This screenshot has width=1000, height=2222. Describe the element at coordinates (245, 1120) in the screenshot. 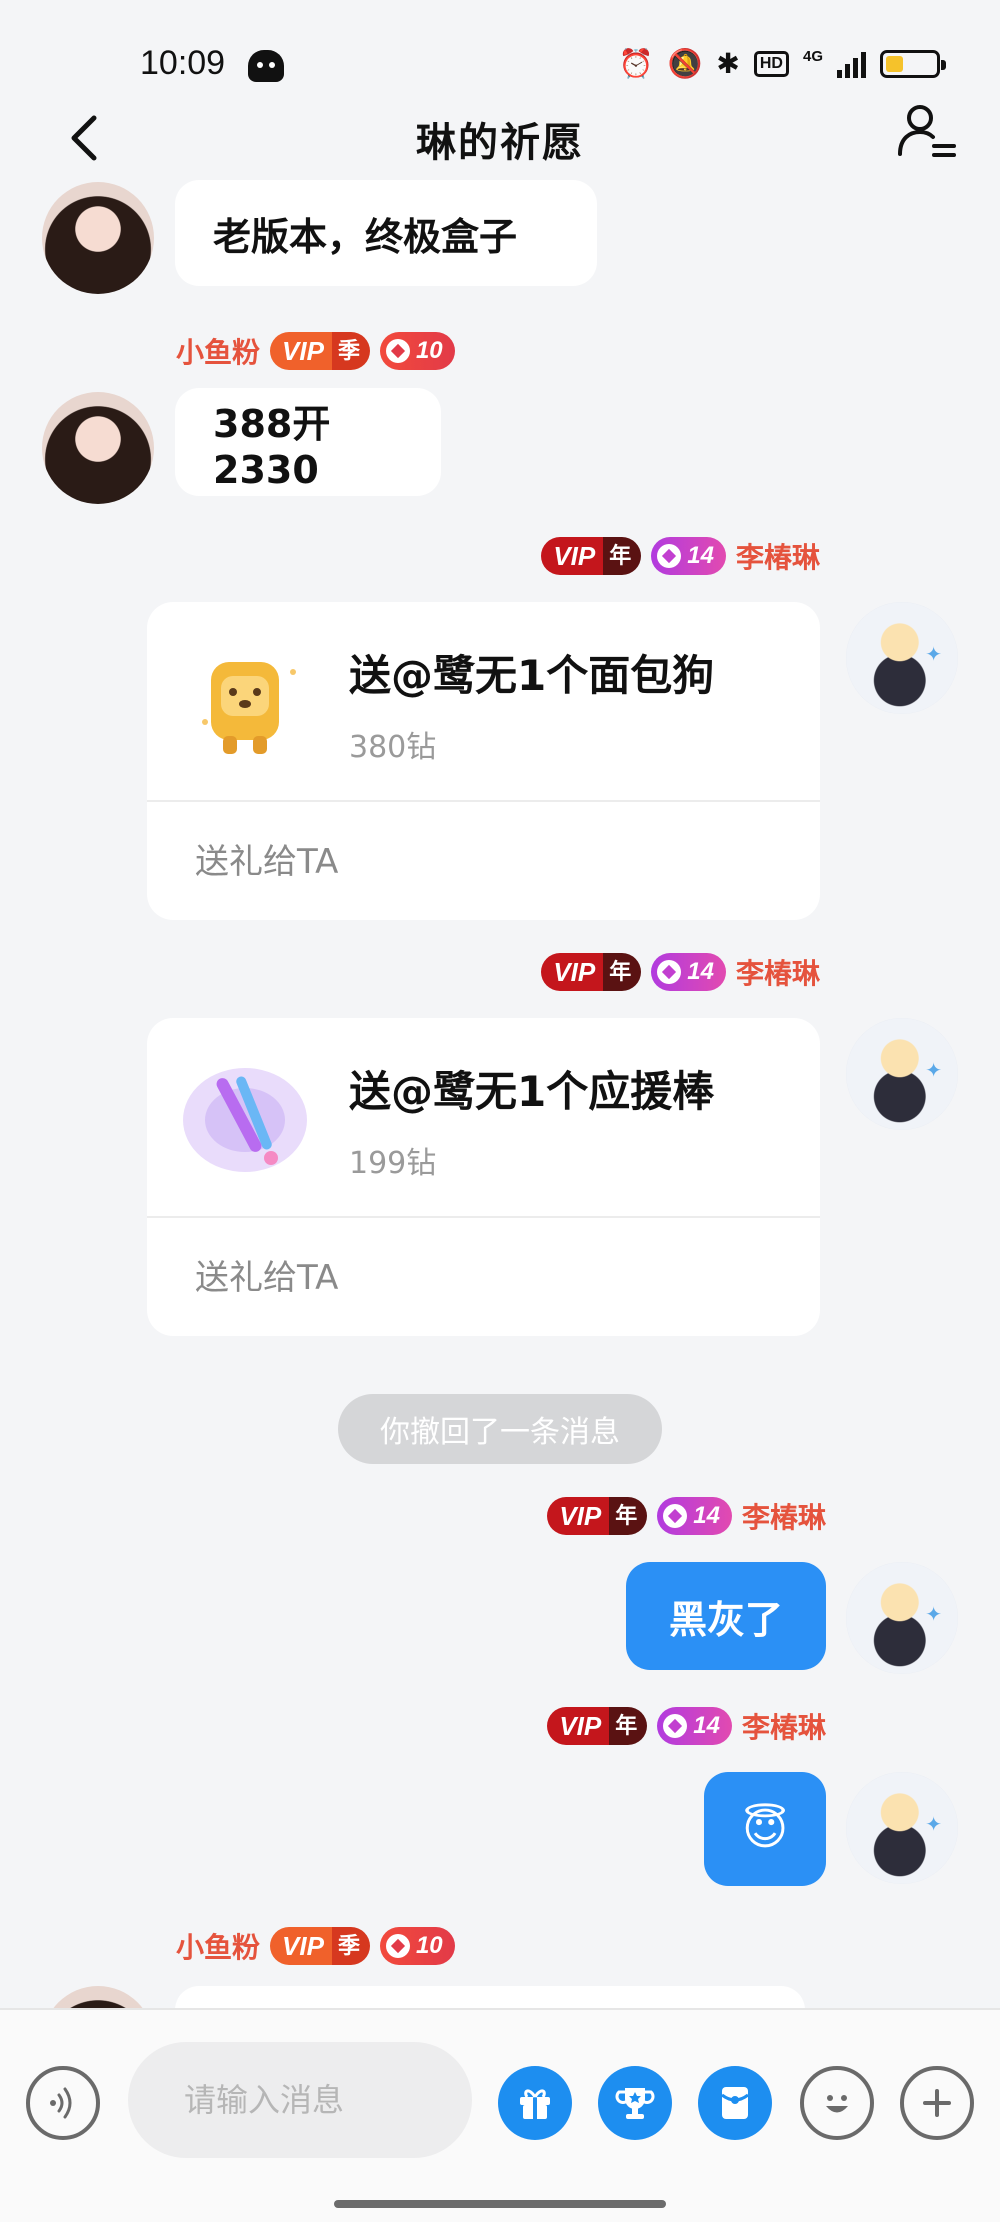

I see `glow-stick-gift-icon` at that location.